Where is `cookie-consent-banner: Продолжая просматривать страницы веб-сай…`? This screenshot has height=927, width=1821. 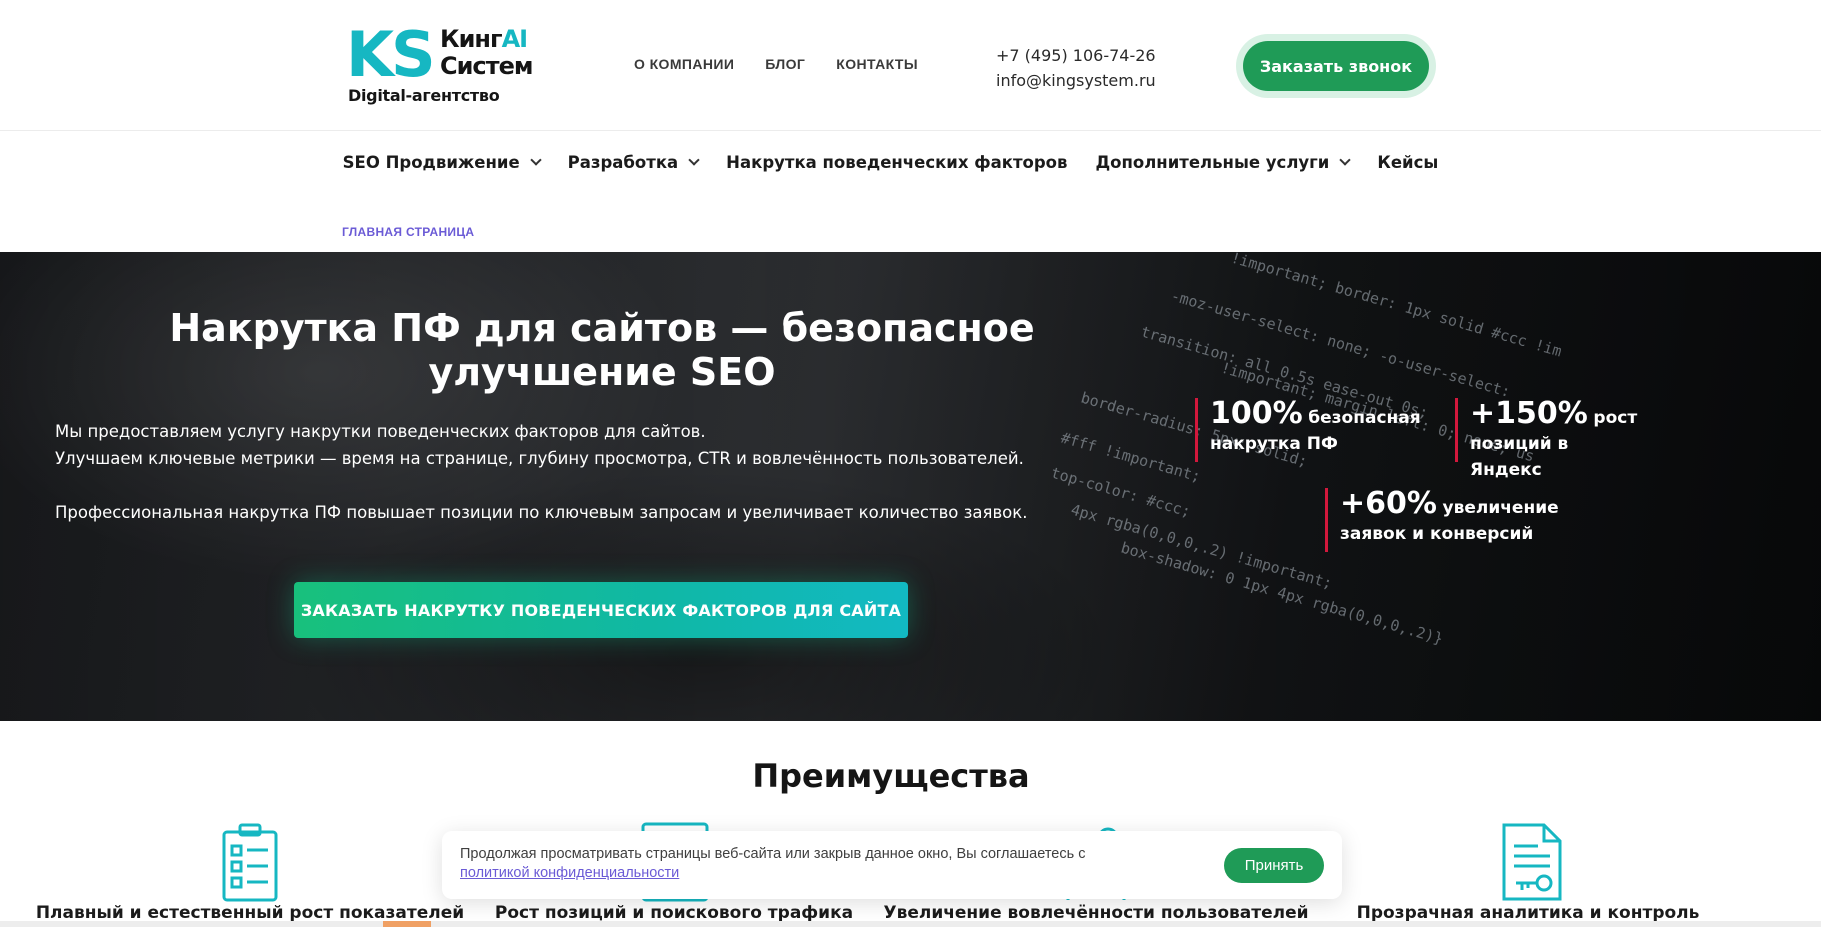
cookie-consent-banner: Продолжая просматривать страницы веб-сай… is located at coordinates (892, 865).